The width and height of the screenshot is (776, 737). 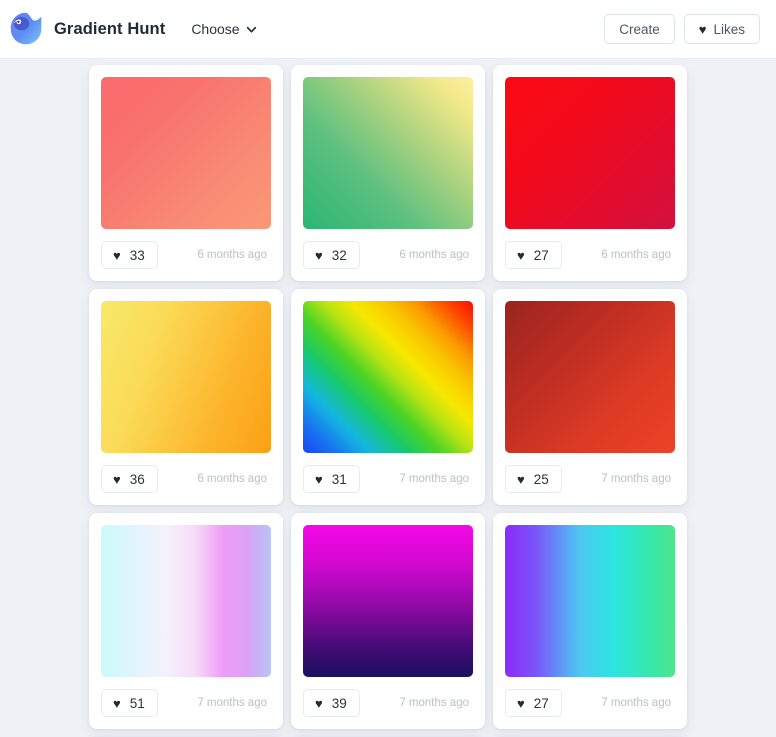 I want to click on create-button: Create, so click(x=639, y=29).